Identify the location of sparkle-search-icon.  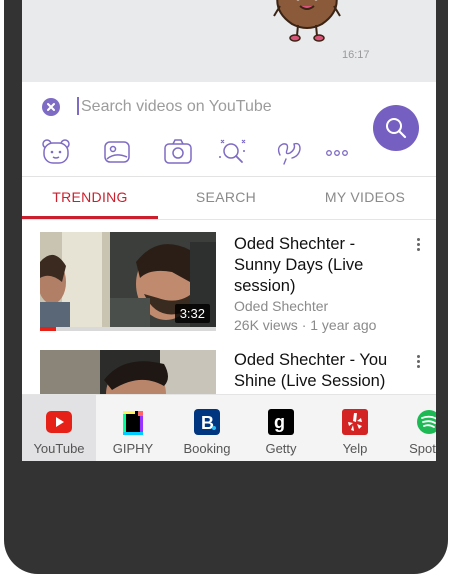
(234, 152).